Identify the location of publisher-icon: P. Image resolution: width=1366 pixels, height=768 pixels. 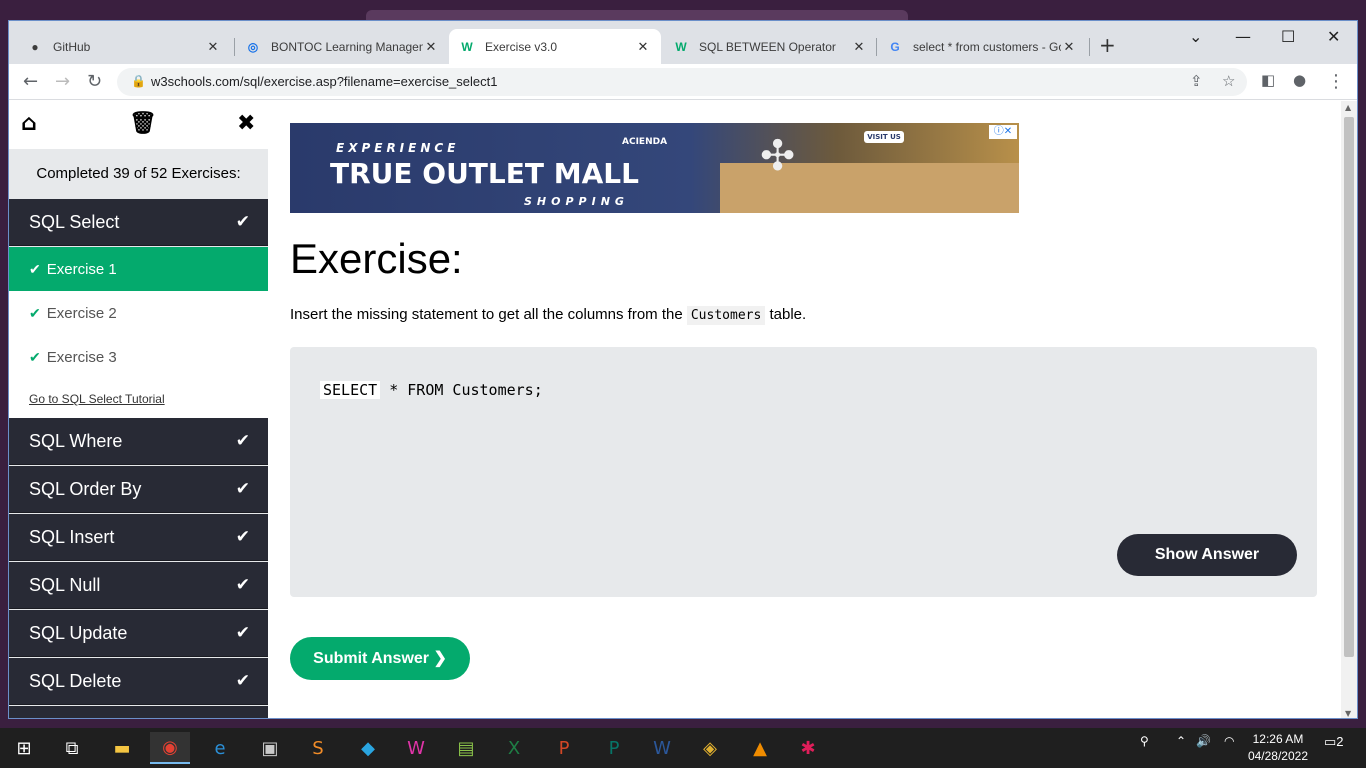
(614, 748).